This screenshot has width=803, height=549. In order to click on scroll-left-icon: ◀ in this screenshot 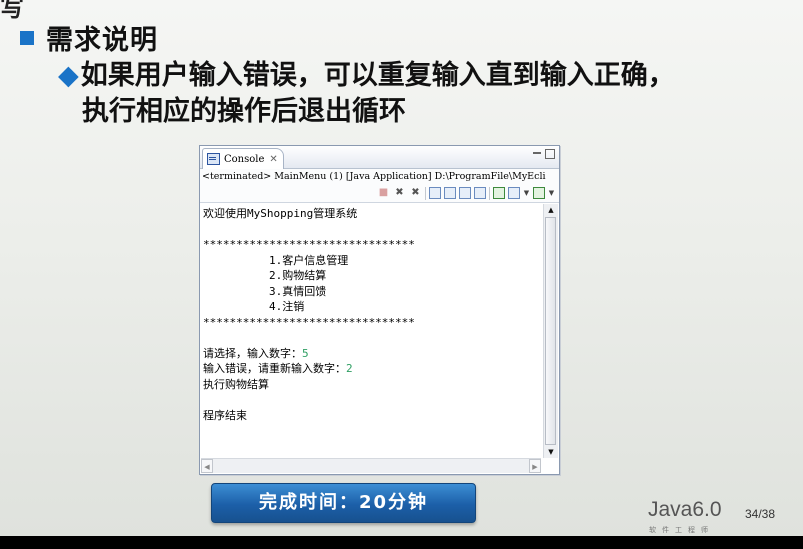, I will do `click(207, 466)`.